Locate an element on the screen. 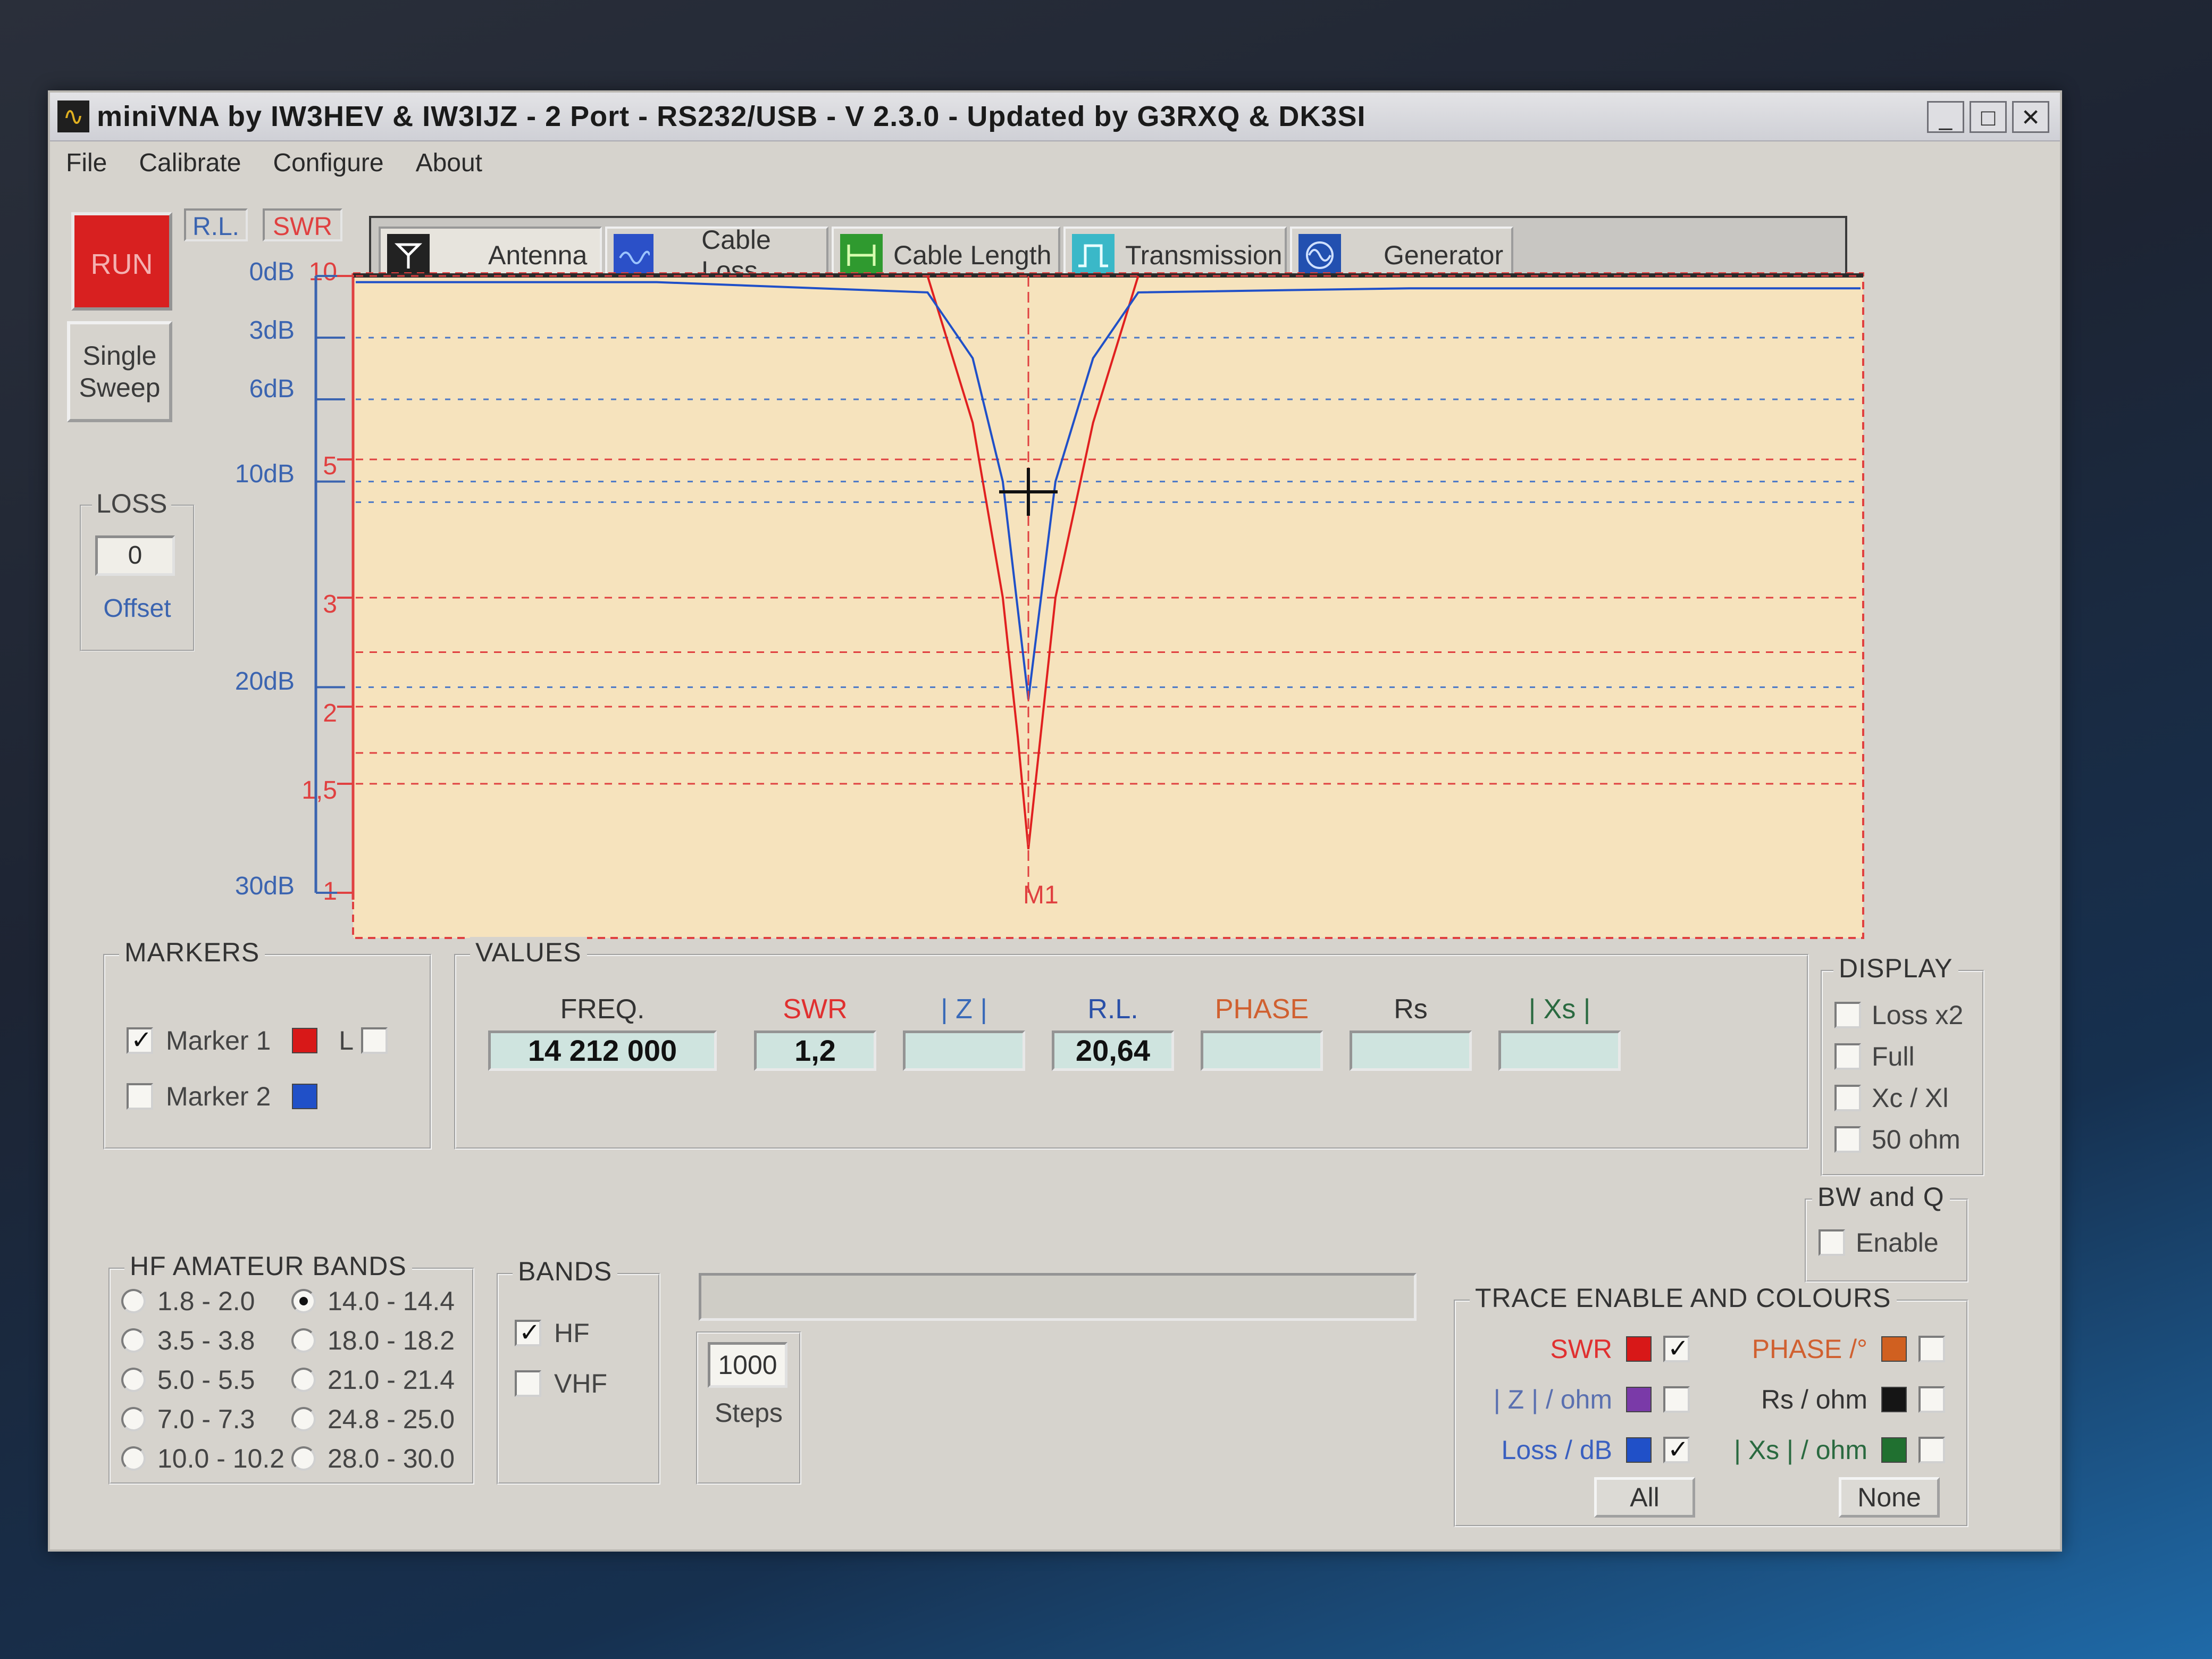 The image size is (2212, 1659). steps-group: 1000 Steps is located at coordinates (748, 1408).